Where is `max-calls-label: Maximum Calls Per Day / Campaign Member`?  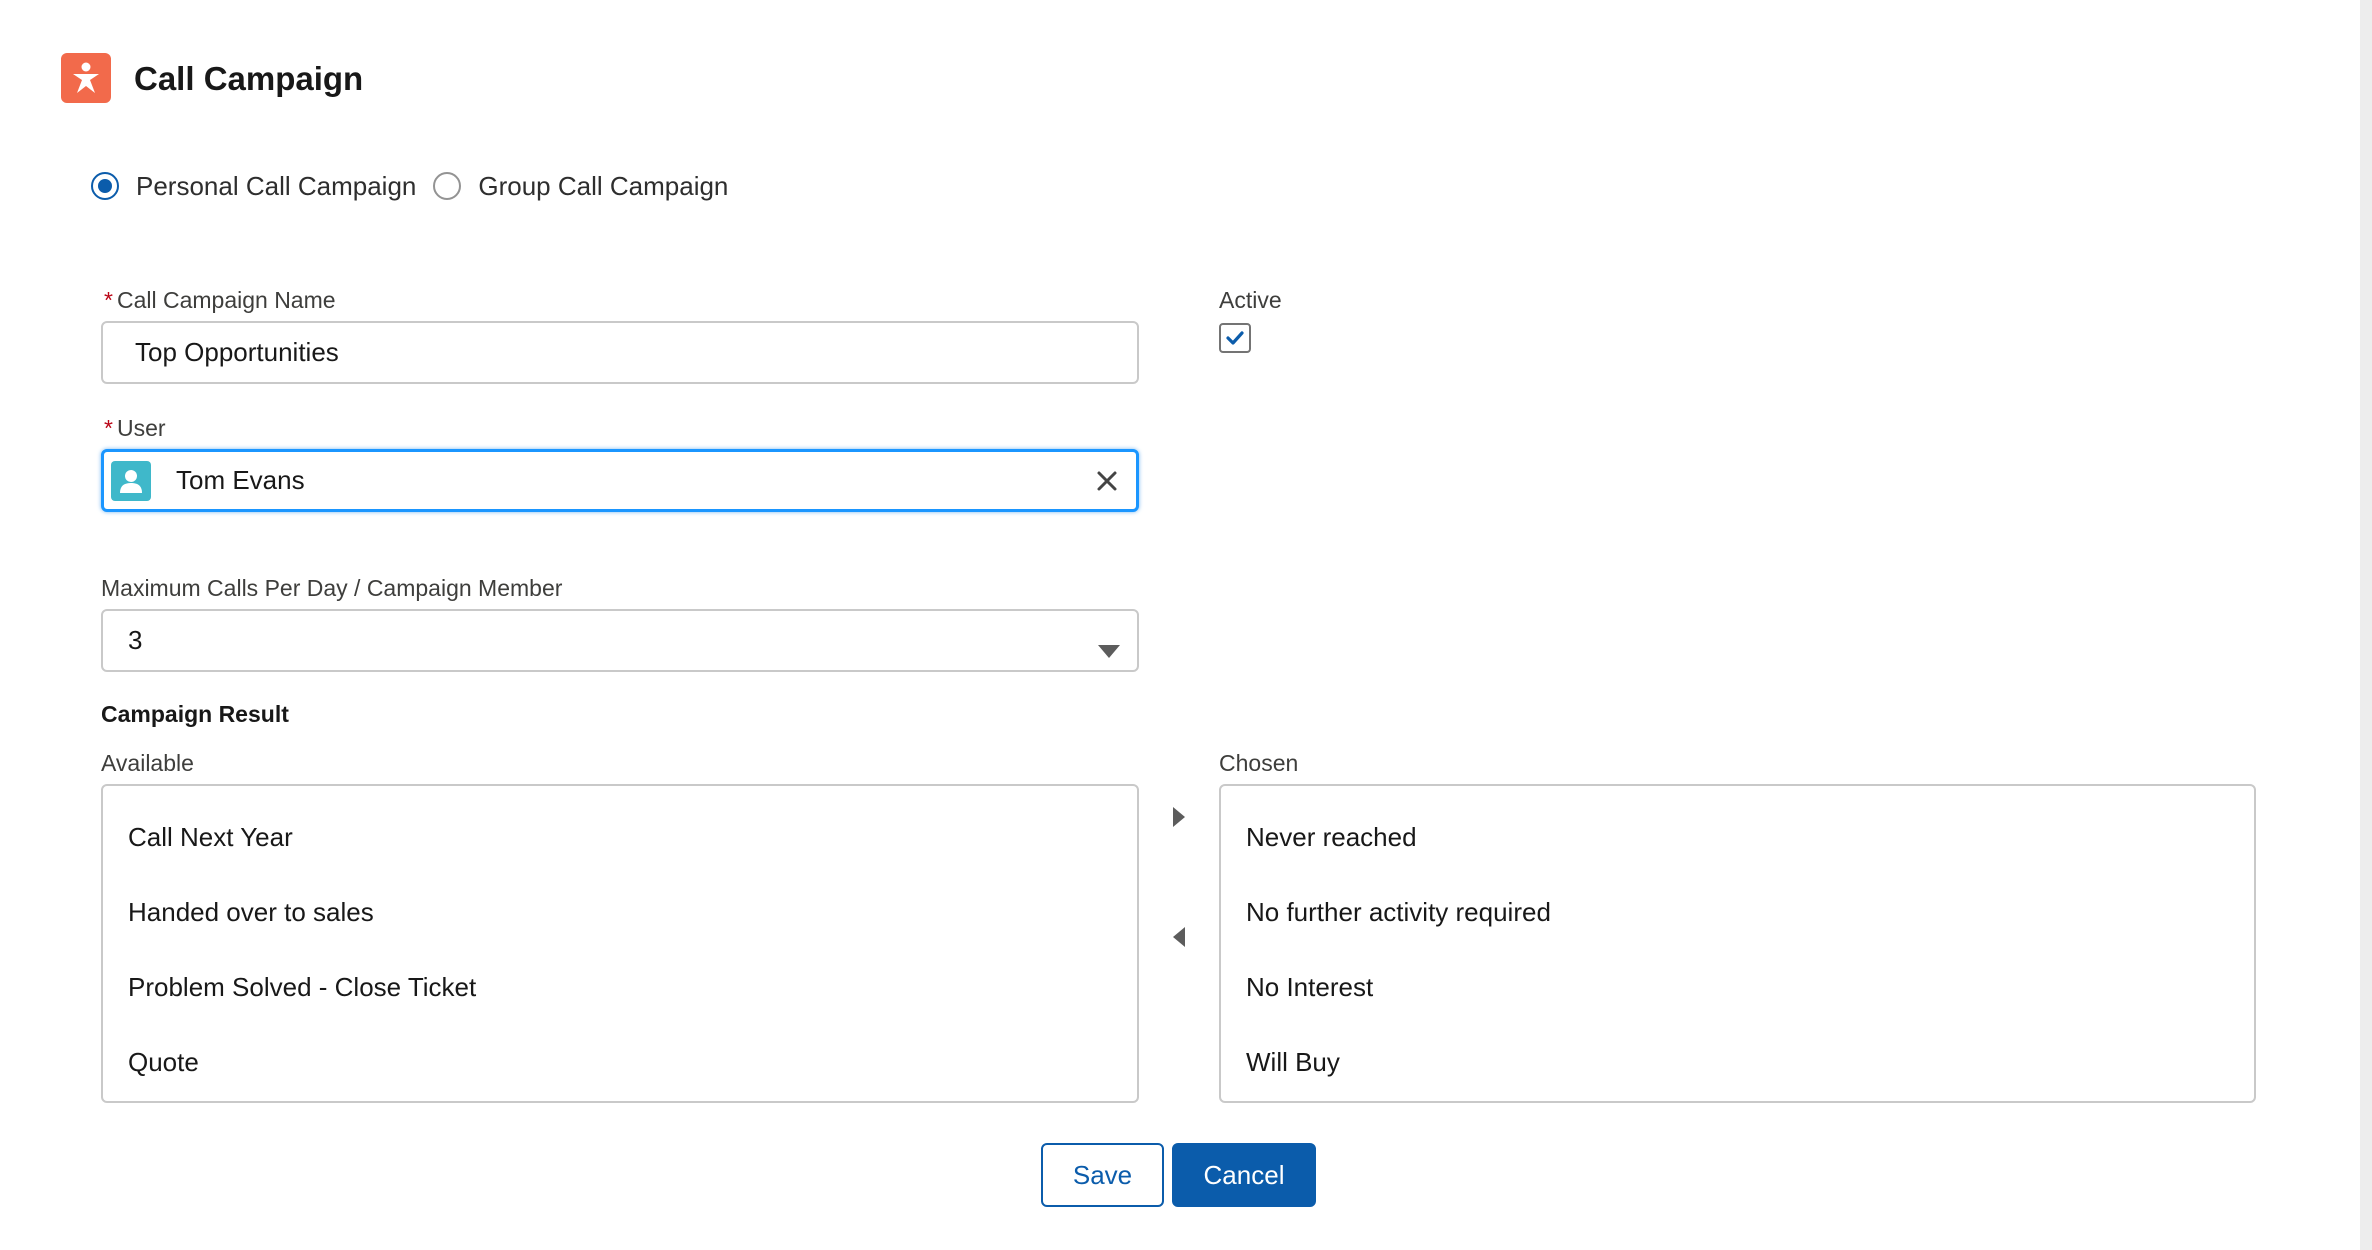
max-calls-label: Maximum Calls Per Day / Campaign Member is located at coordinates (332, 588).